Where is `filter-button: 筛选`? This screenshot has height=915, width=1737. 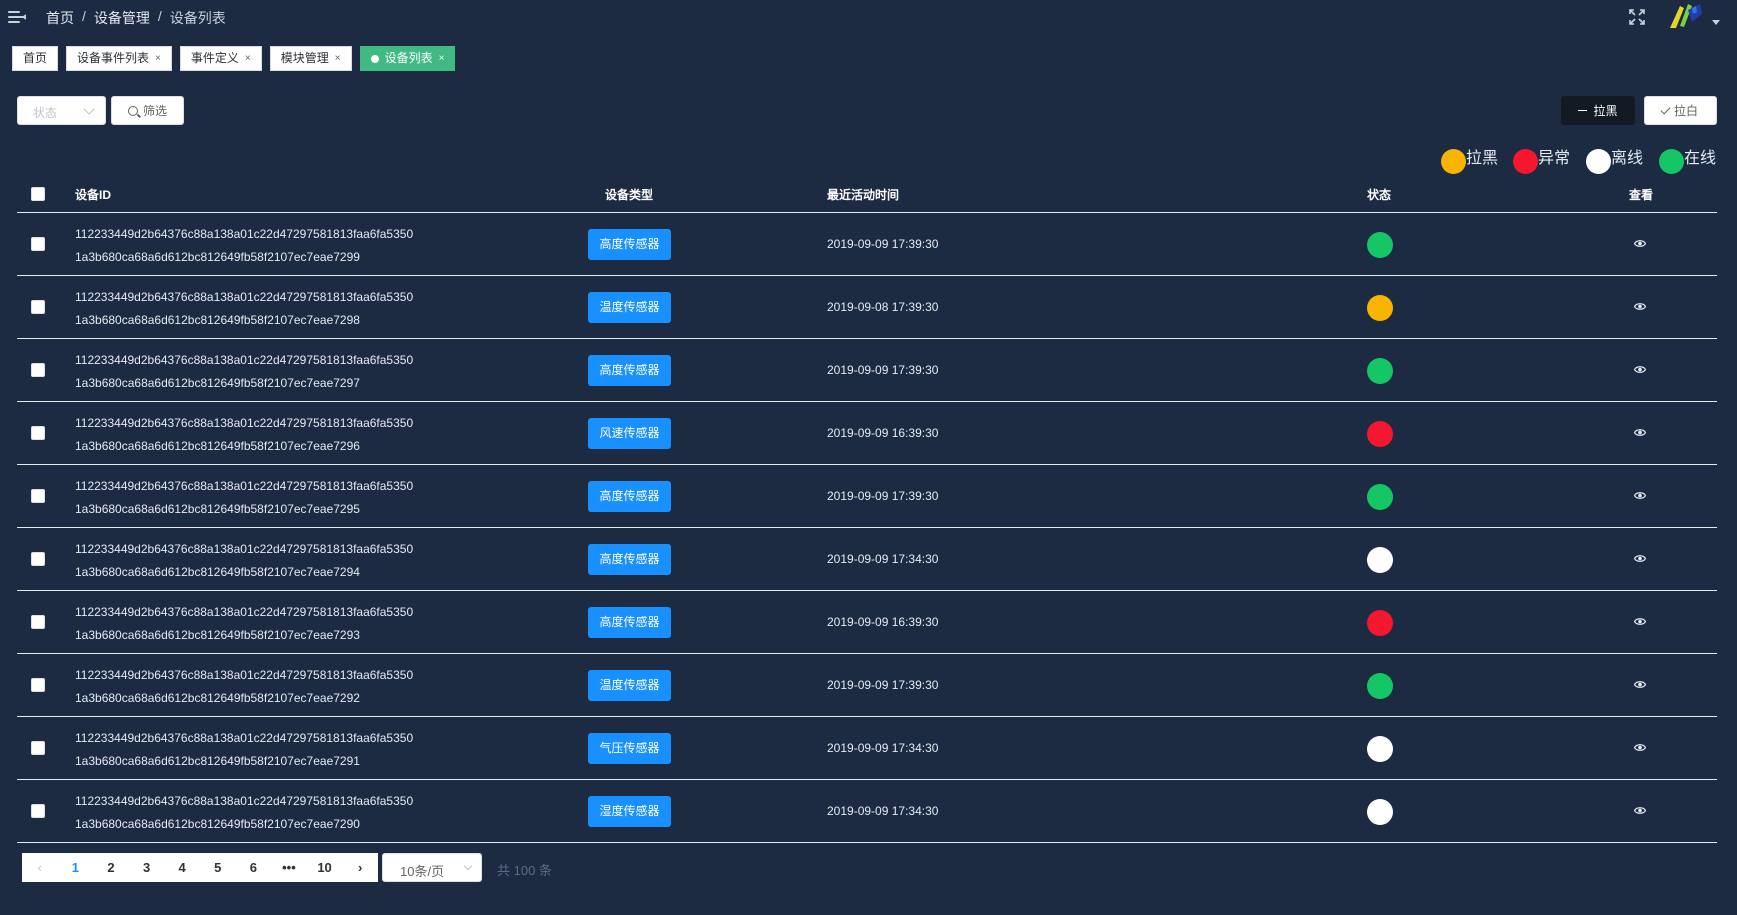 filter-button: 筛选 is located at coordinates (147, 110).